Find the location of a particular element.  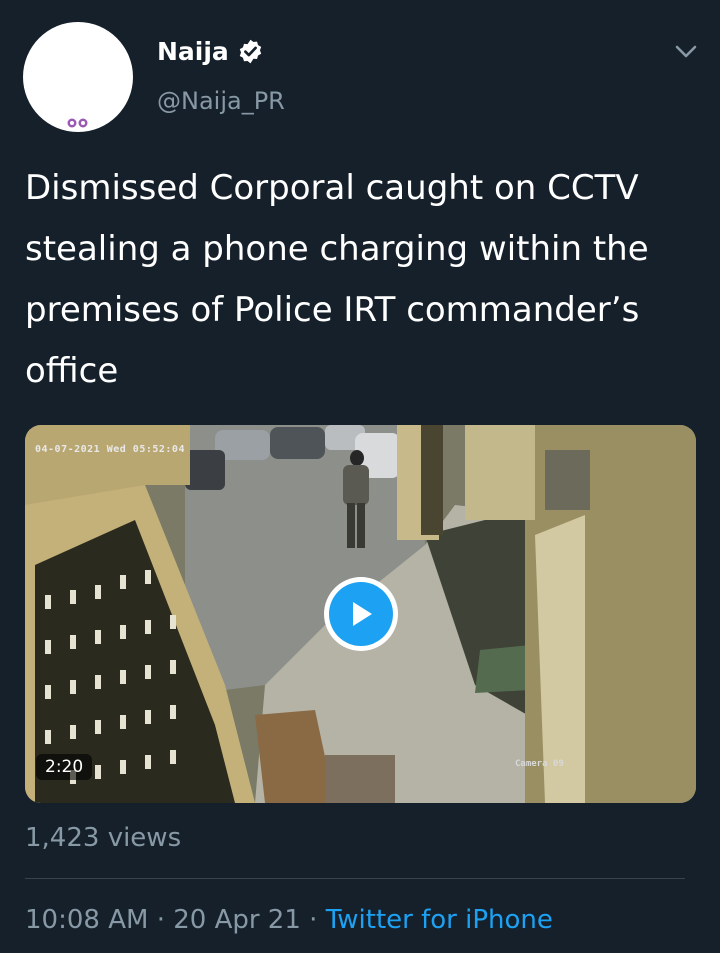

avatar is located at coordinates (78, 77).